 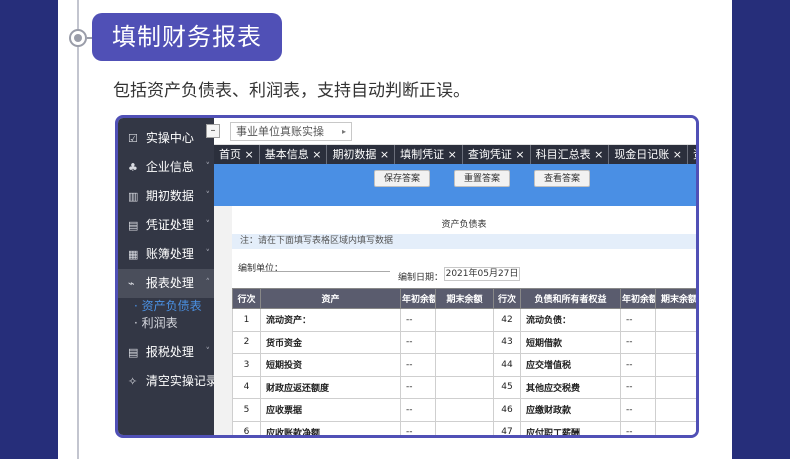 What do you see at coordinates (507, 342) in the screenshot?
I see `row-number: 43` at bounding box center [507, 342].